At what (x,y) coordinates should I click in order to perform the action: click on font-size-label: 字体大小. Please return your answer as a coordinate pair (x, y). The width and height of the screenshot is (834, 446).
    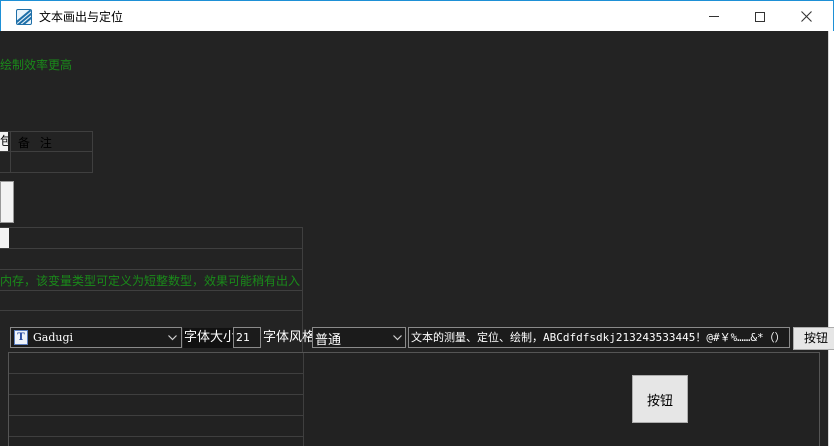
    Looking at the image, I should click on (210, 338).